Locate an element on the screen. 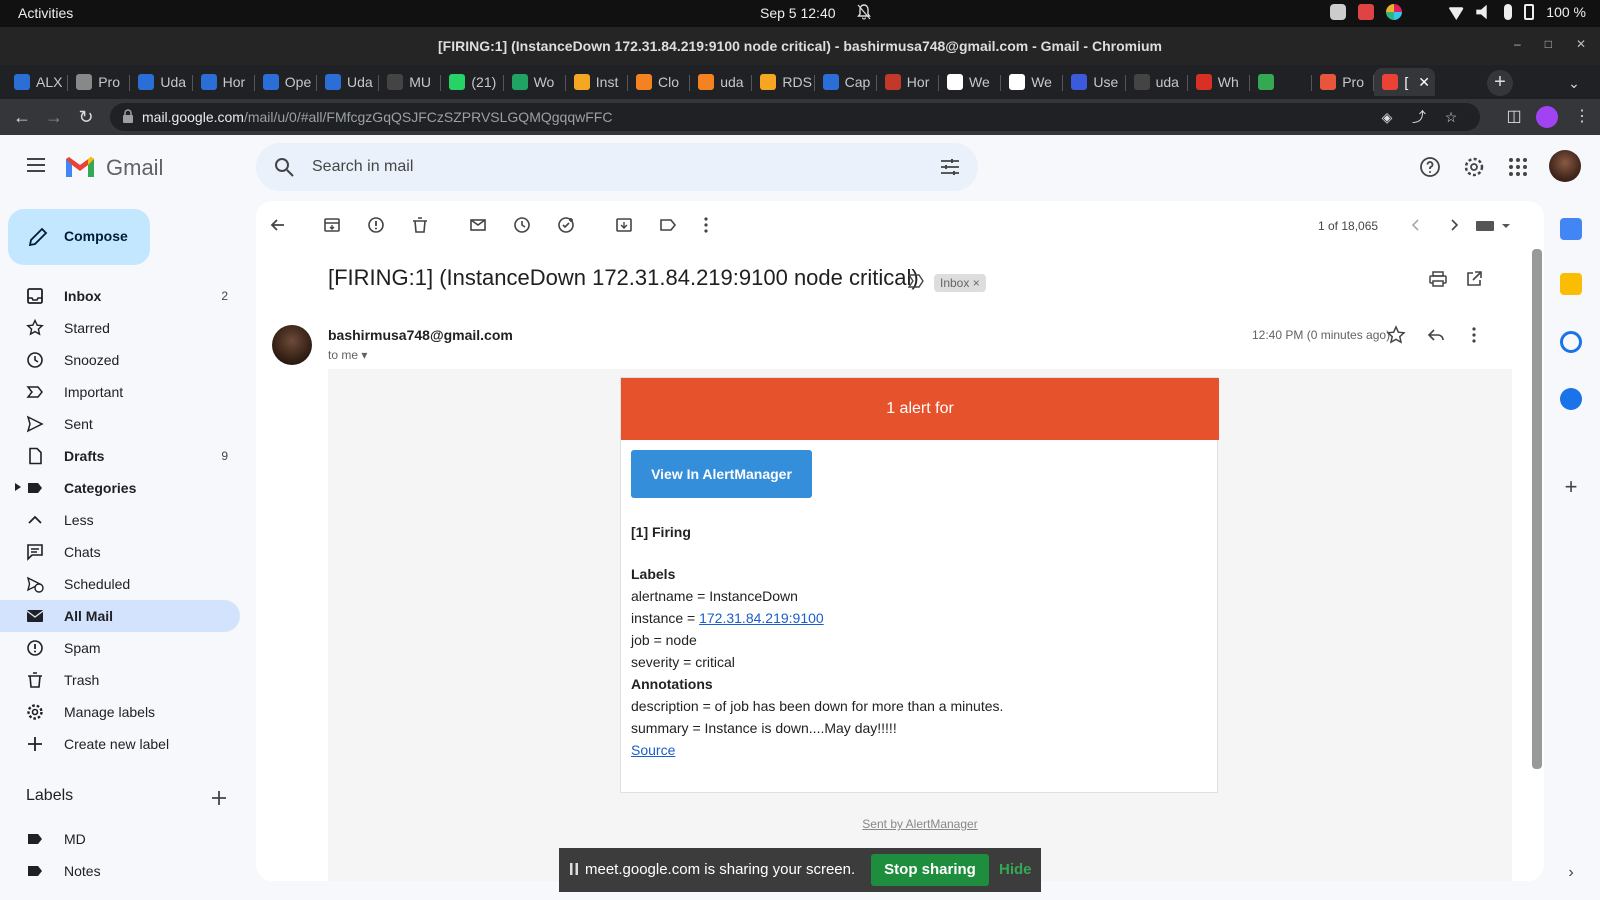 This screenshot has height=900, width=1600. label-item-md: MD is located at coordinates (120, 839).